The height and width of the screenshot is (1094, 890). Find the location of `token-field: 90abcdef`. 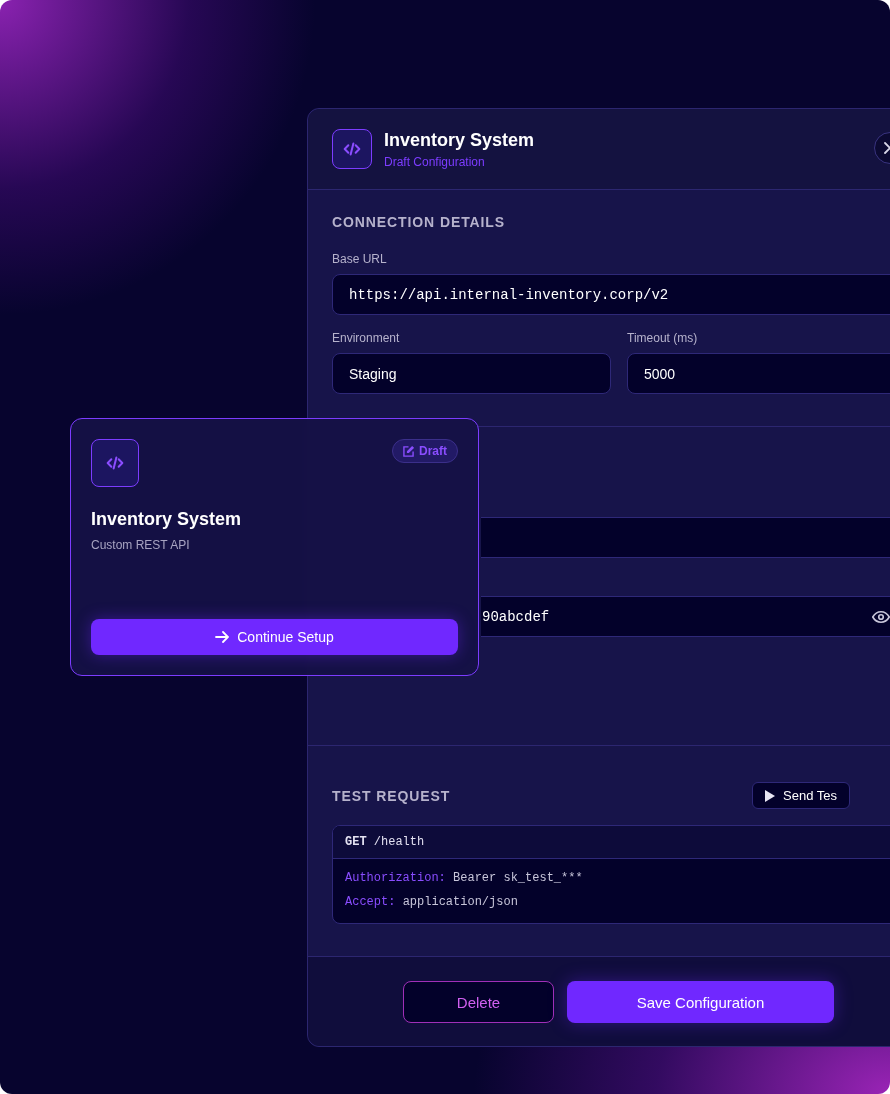

token-field: 90abcdef is located at coordinates (685, 616).